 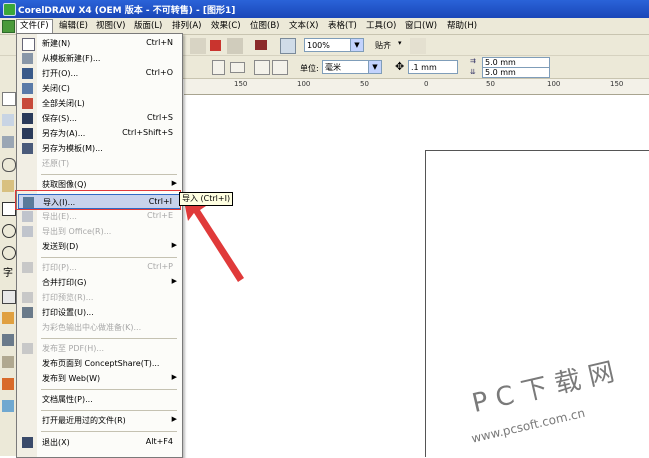 What do you see at coordinates (421, 26) in the screenshot?
I see `menu-window: 窗口(W)` at bounding box center [421, 26].